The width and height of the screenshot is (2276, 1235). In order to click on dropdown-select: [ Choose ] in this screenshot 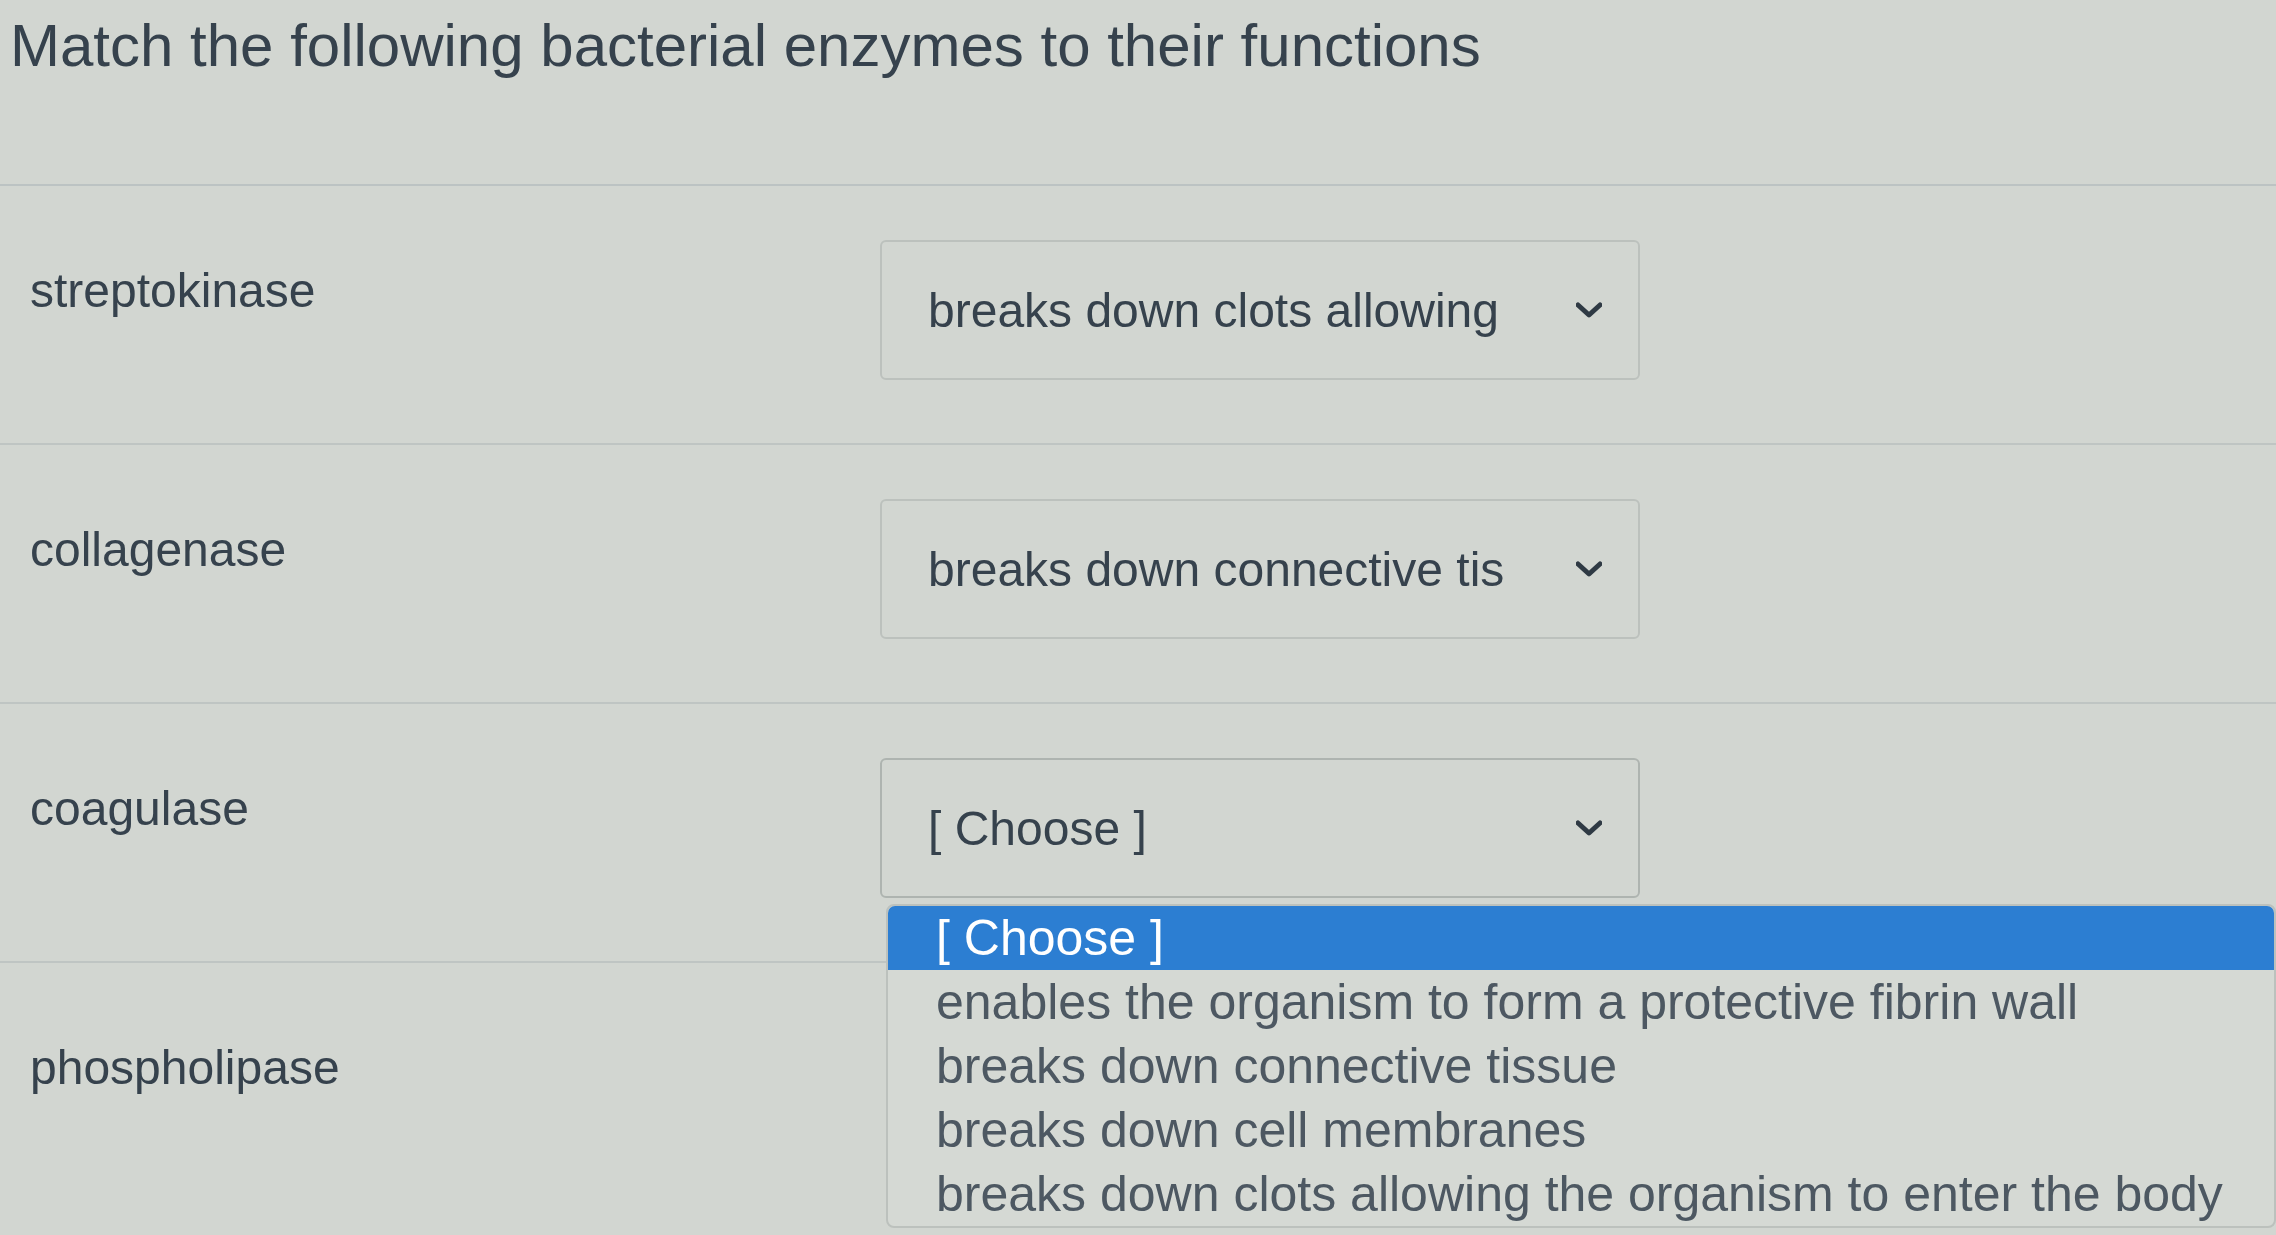, I will do `click(1260, 828)`.